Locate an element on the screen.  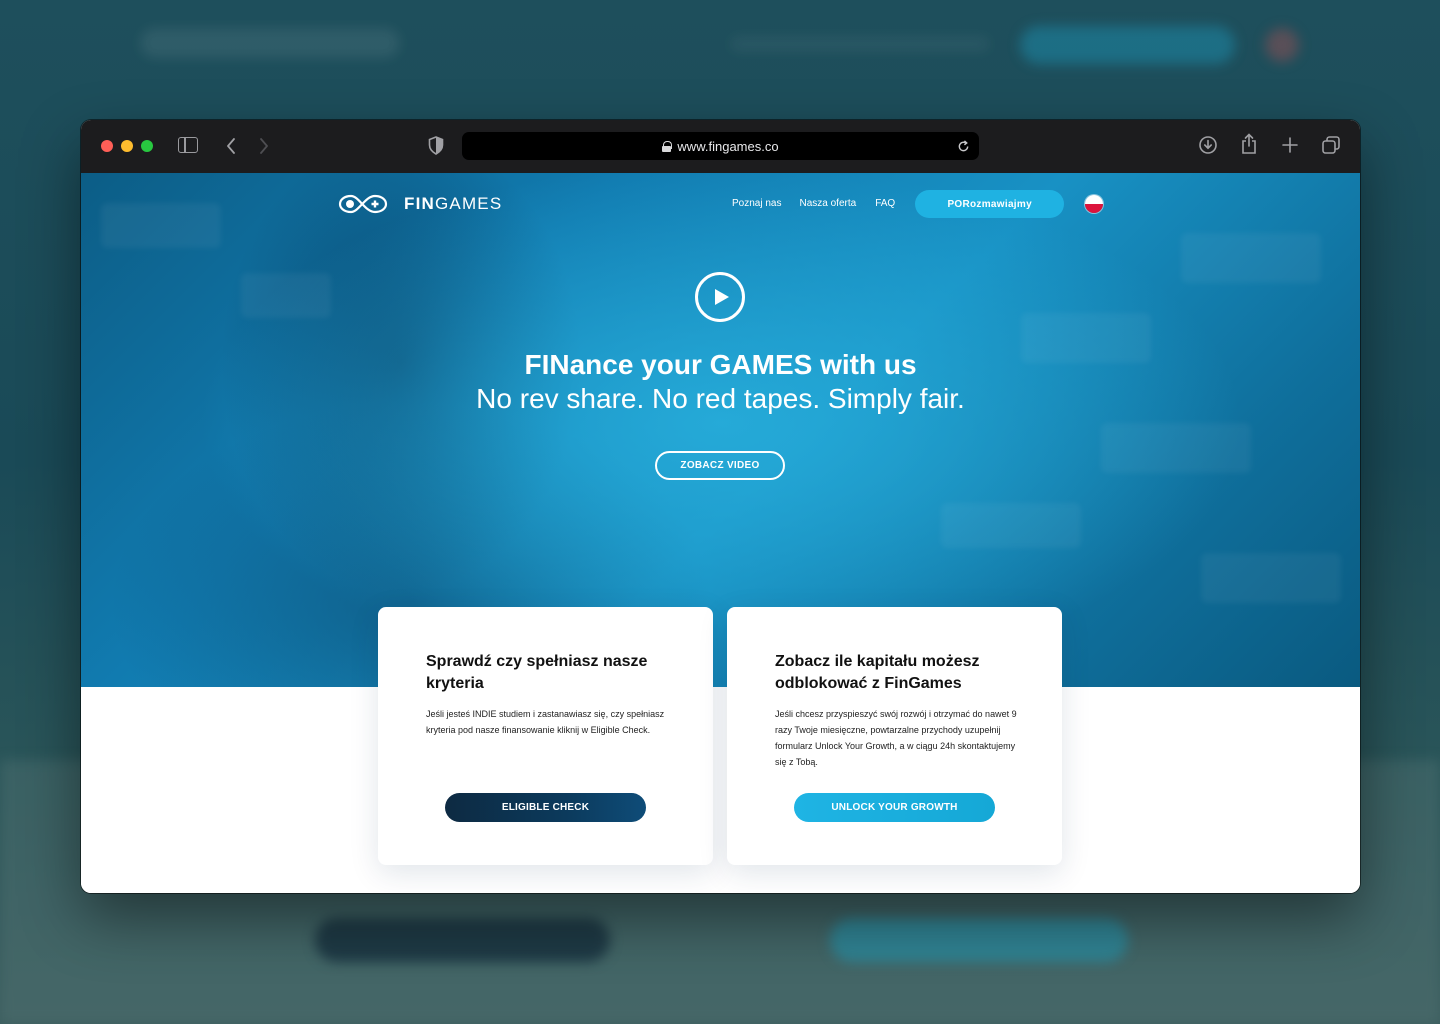
background-dark-button-blur is located at coordinates (462, 940).